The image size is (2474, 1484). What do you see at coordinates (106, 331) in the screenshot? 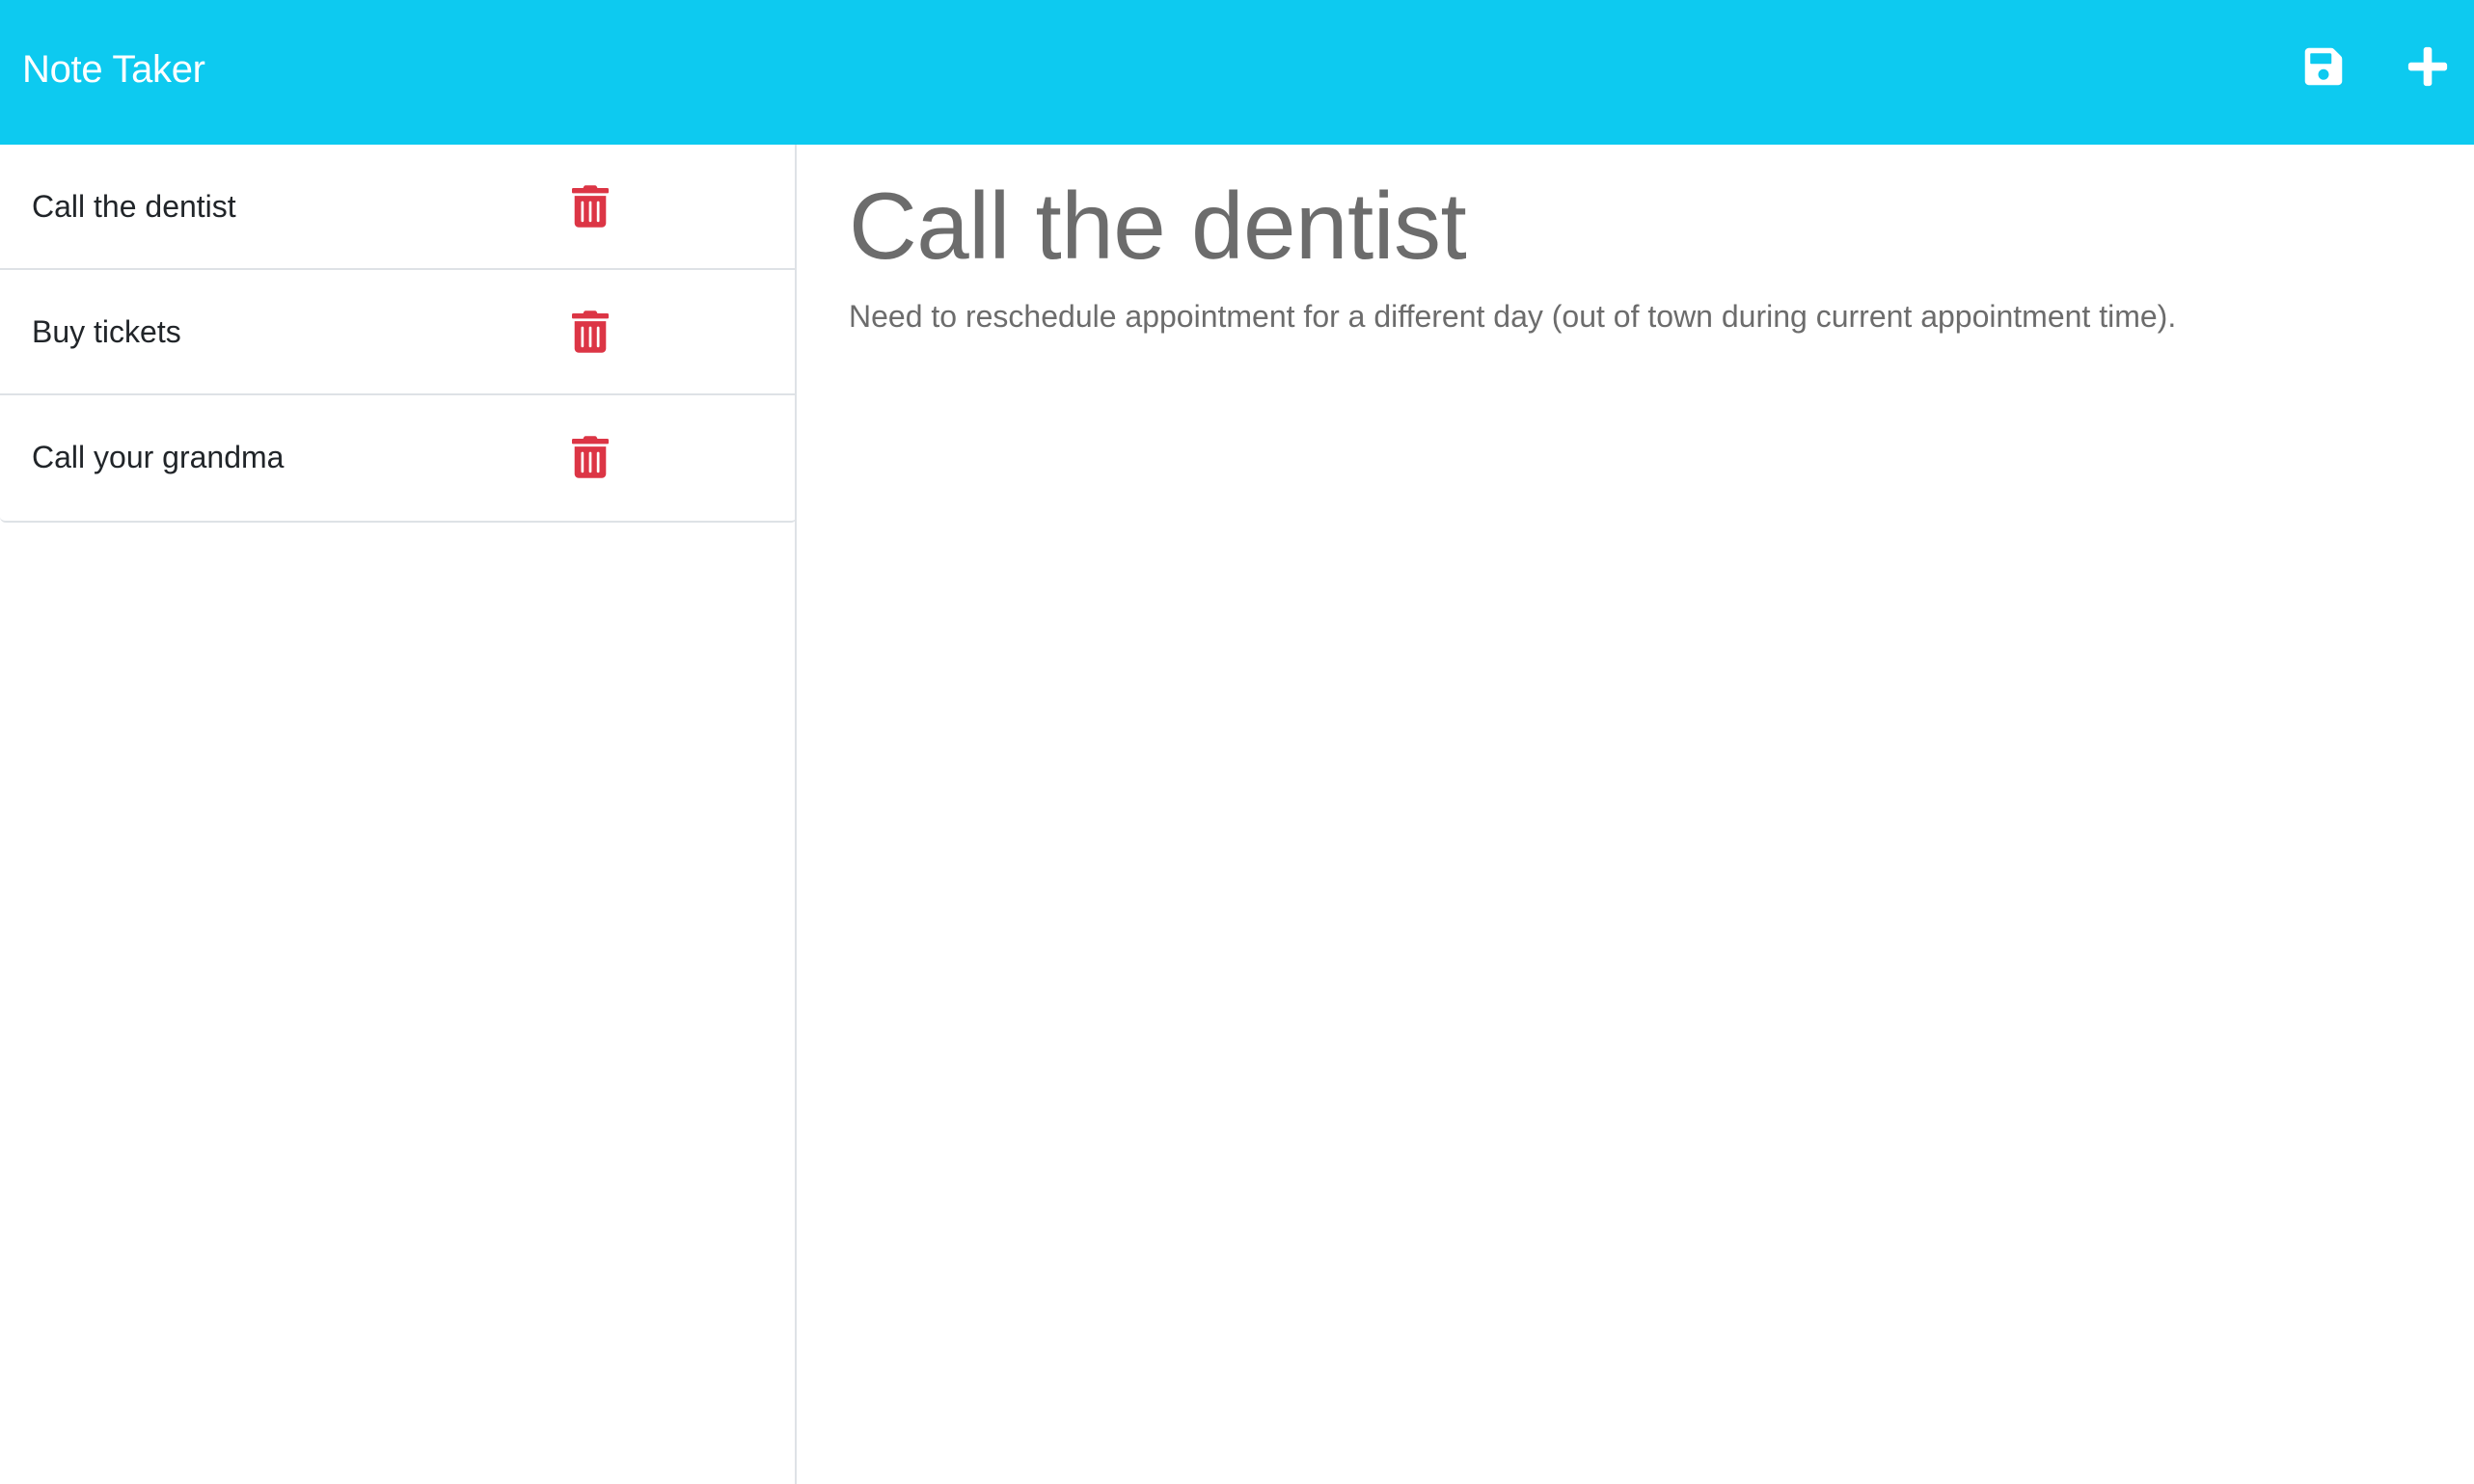
I see `note-list-title: Buy tickets` at bounding box center [106, 331].